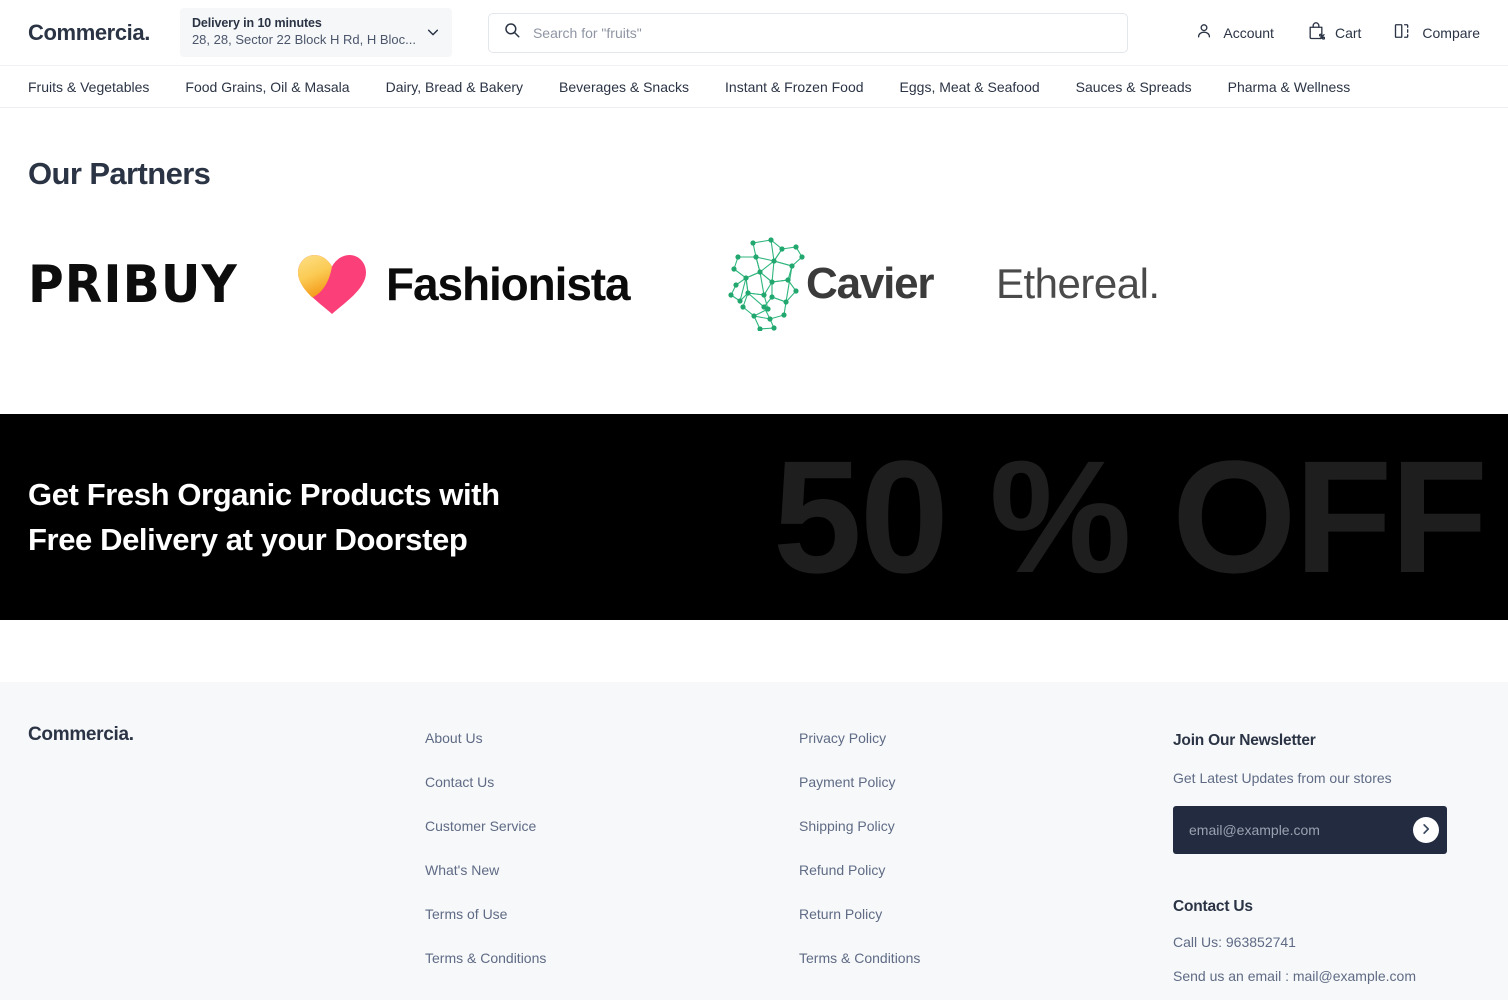 The image size is (1508, 1000). What do you see at coordinates (256, 23) in the screenshot?
I see `delivery-time-label: Delivery in 10 minutes` at bounding box center [256, 23].